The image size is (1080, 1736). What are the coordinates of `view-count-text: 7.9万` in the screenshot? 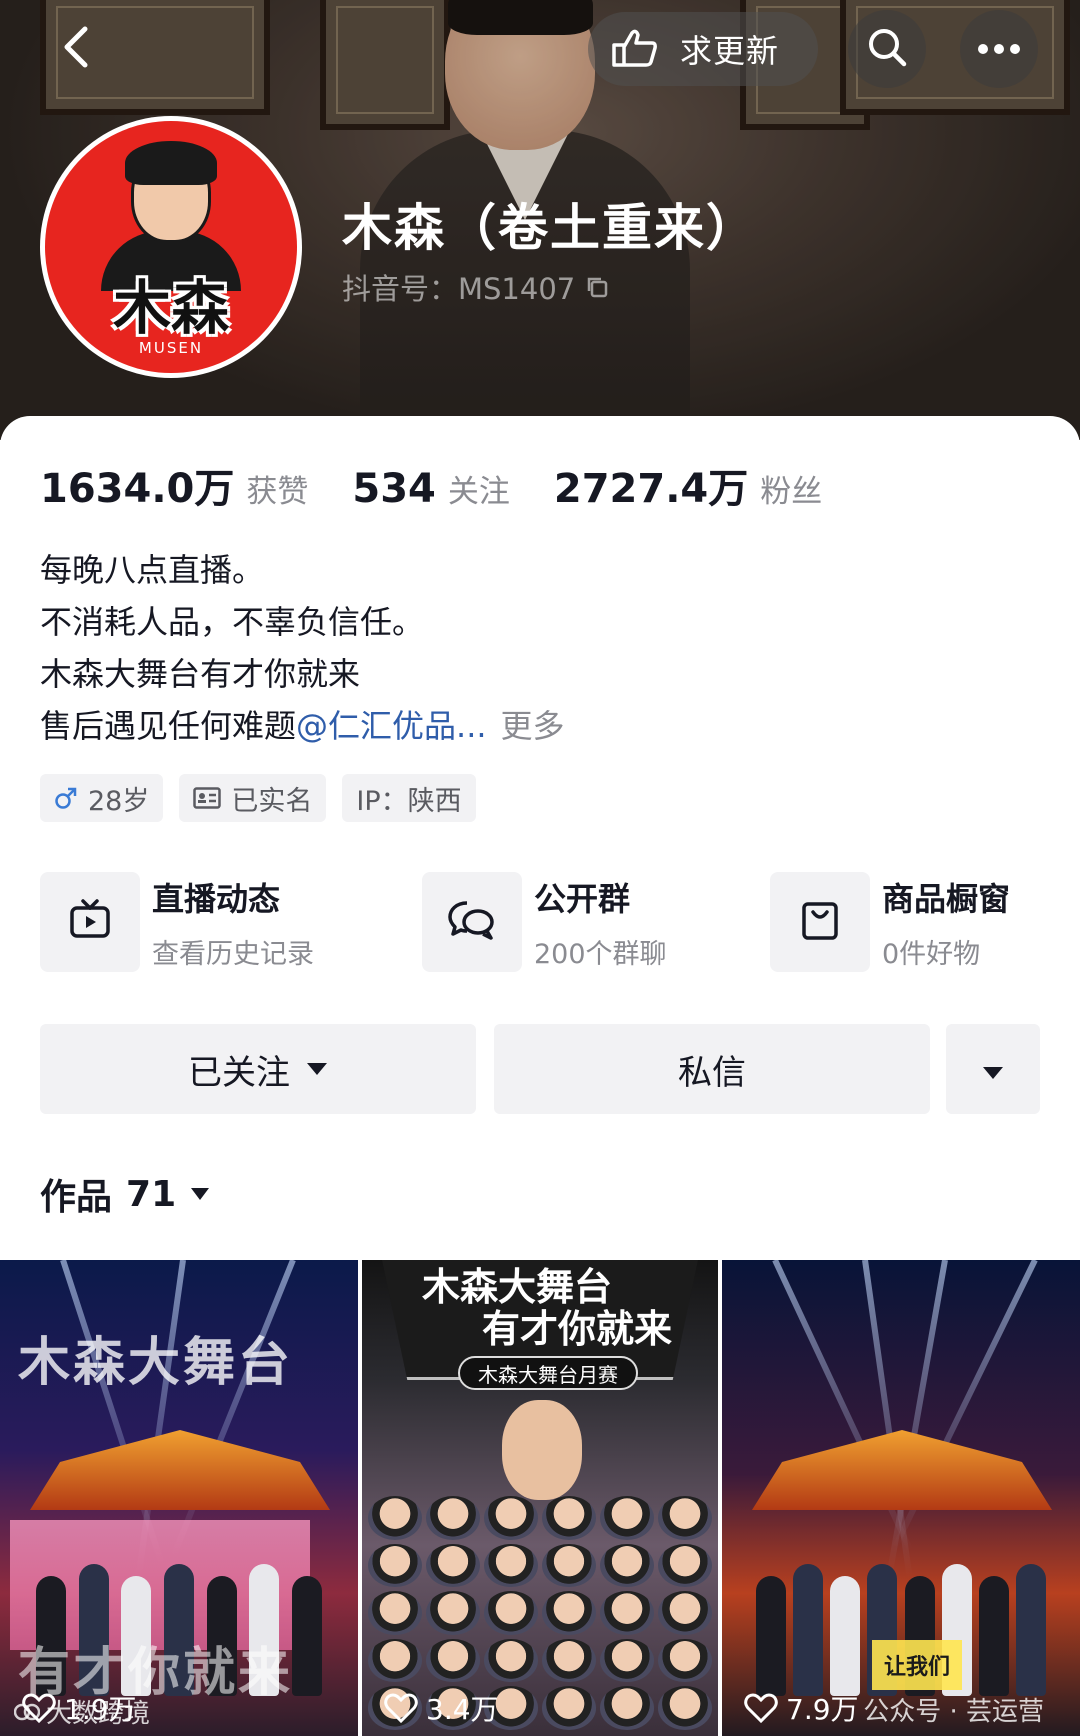 It's located at (822, 1709).